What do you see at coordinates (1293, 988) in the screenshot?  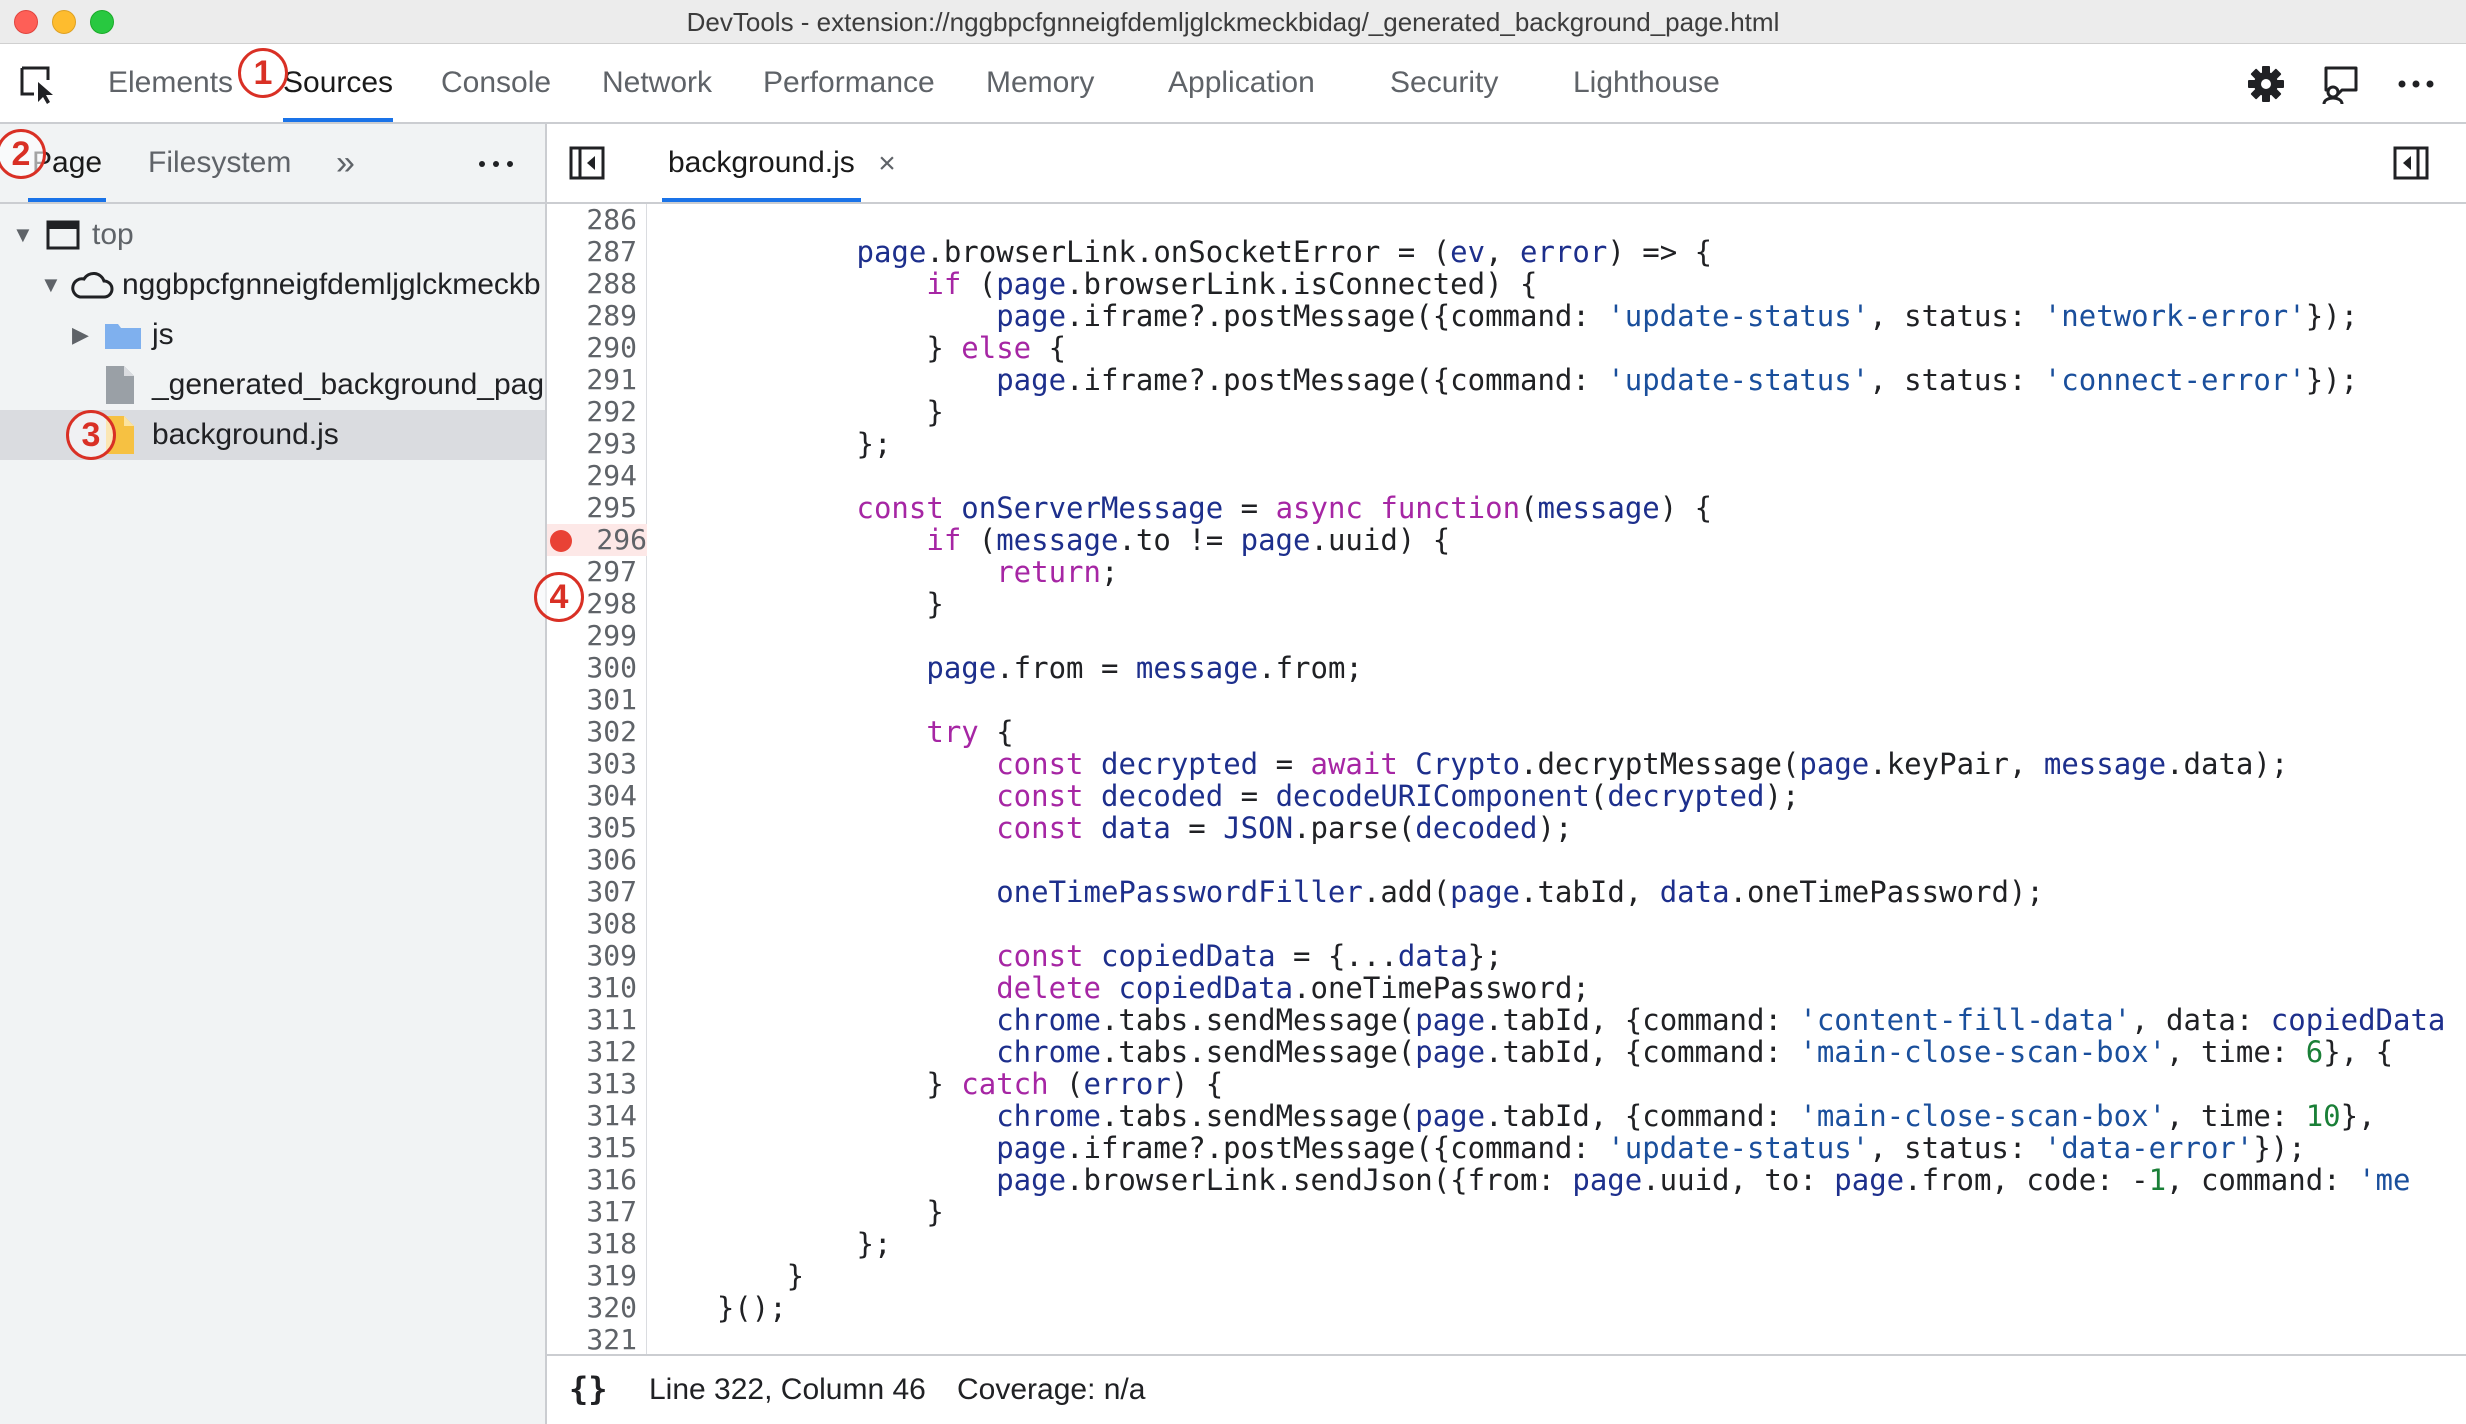 I see `code-line: delete copiedData.oneTimePassword;` at bounding box center [1293, 988].